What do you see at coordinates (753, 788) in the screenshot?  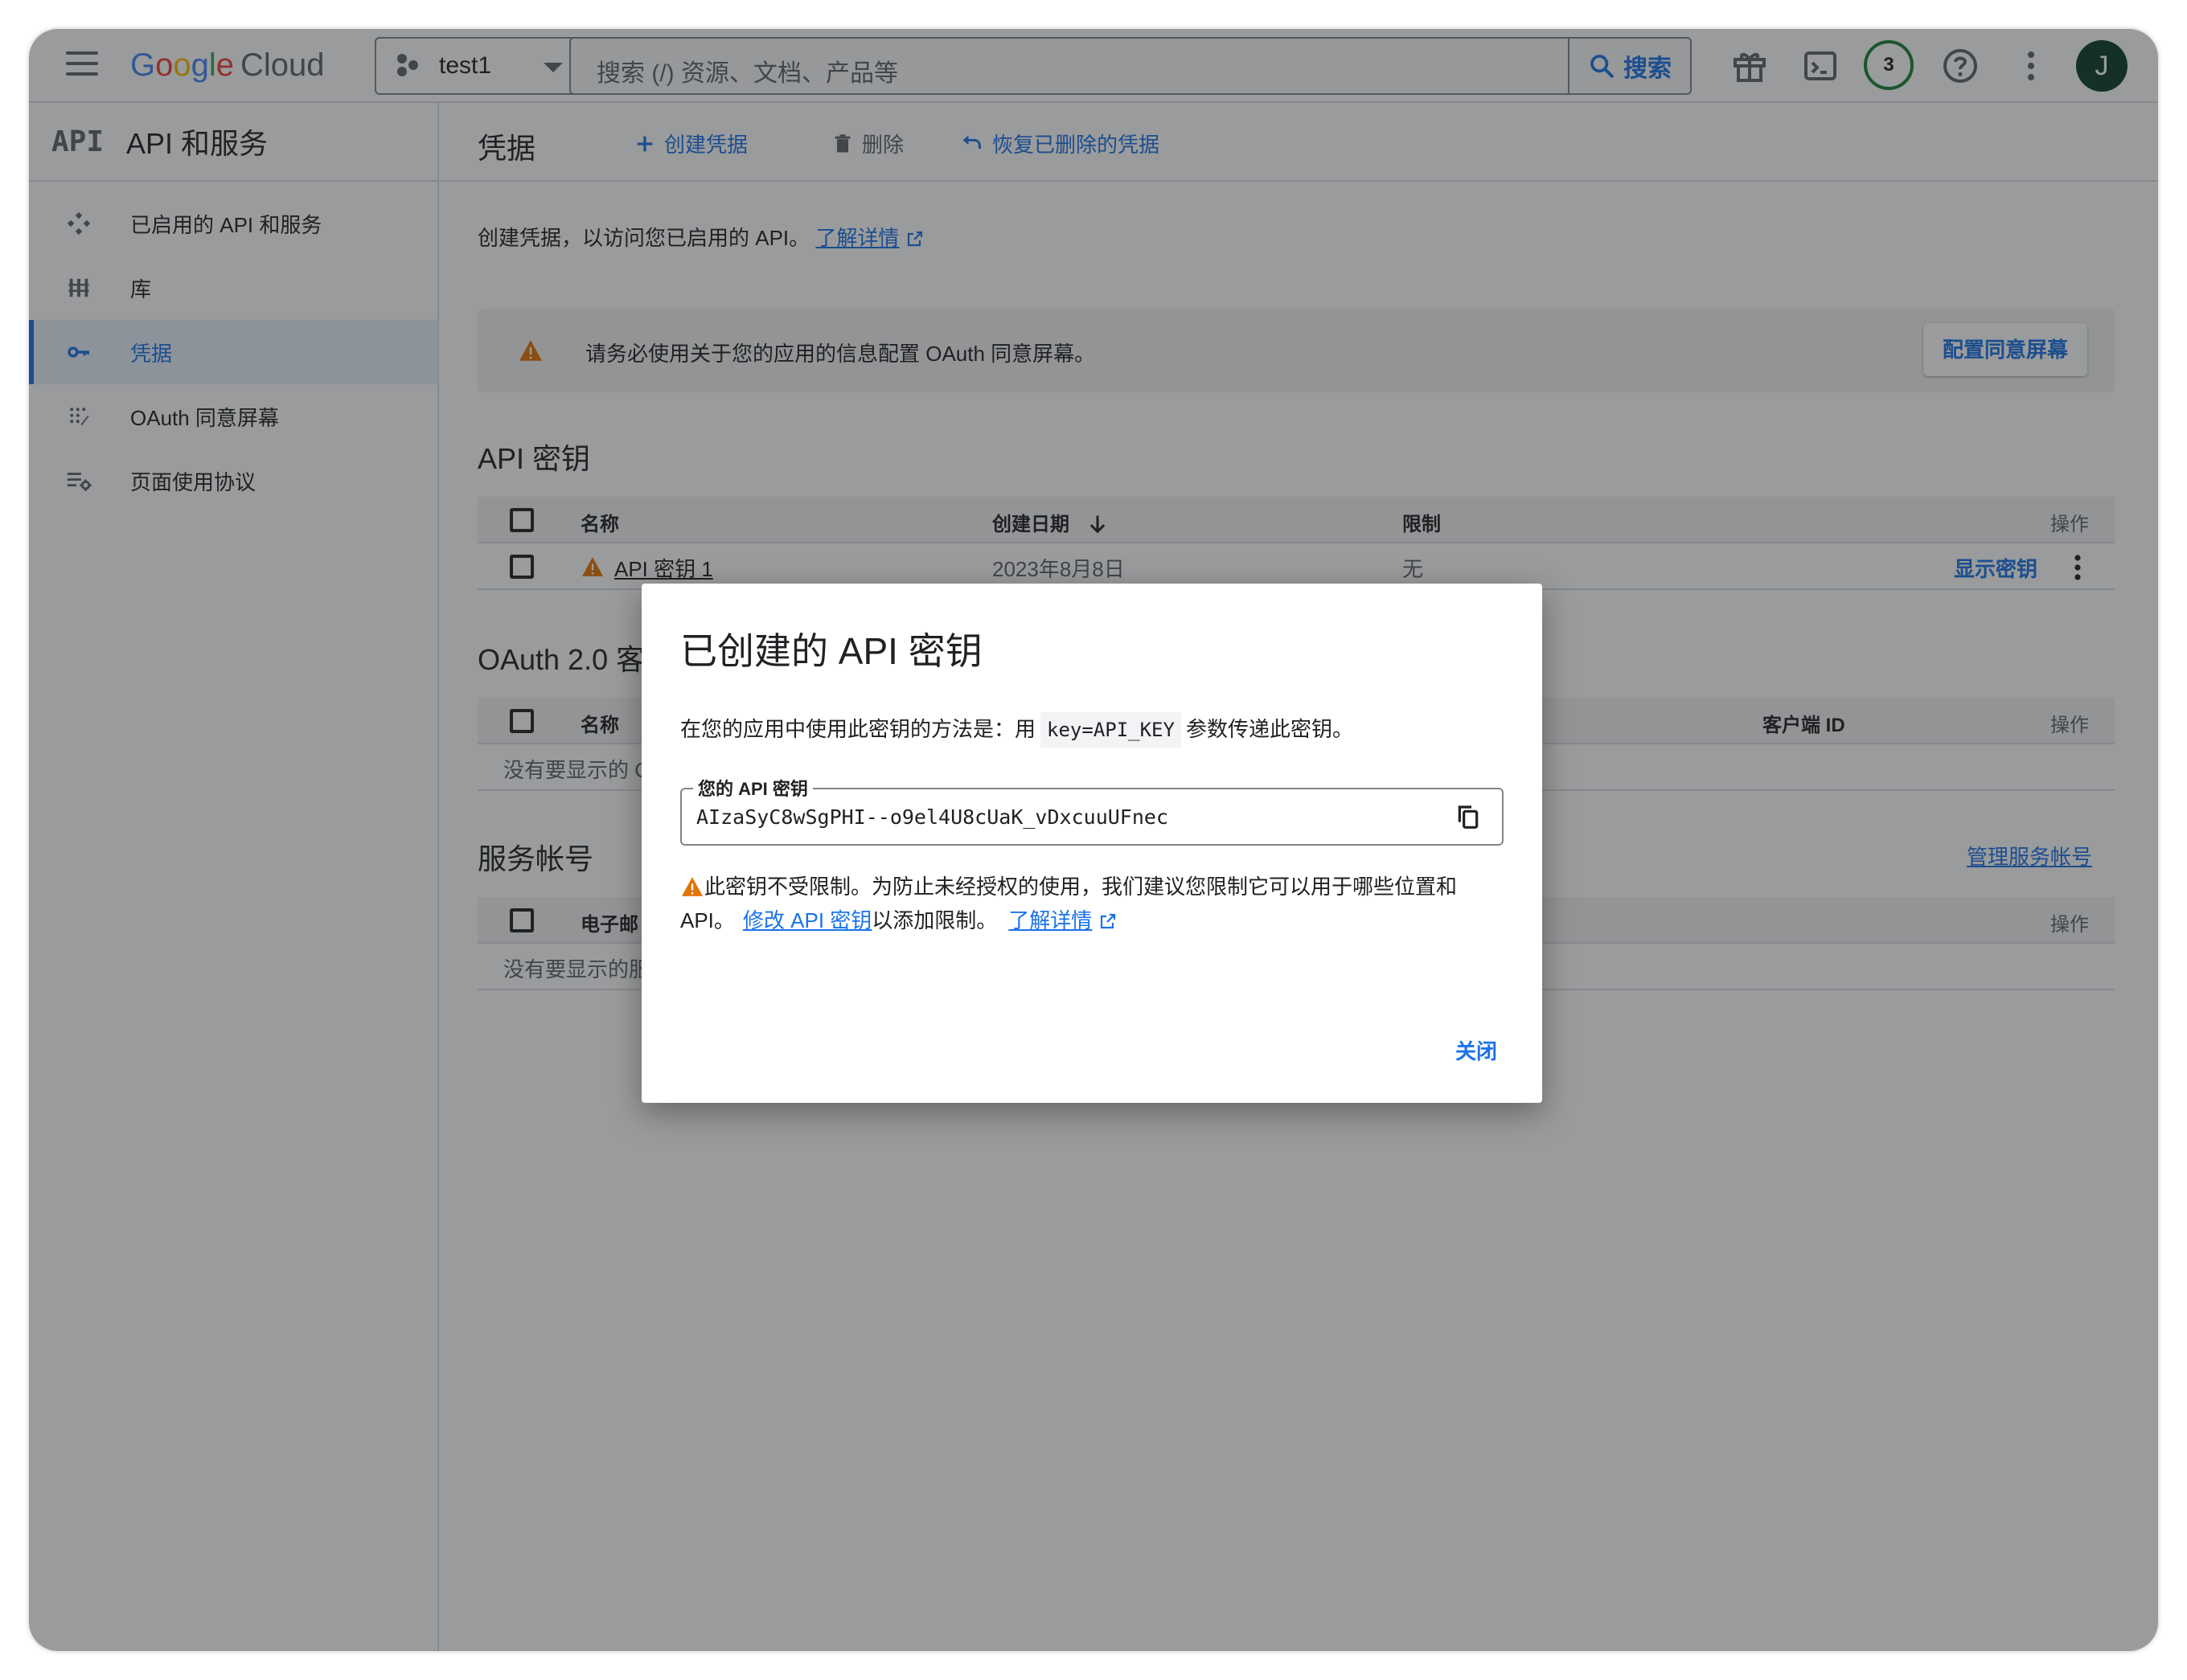 I see `api-key-field-label: 您的 API 密钥` at bounding box center [753, 788].